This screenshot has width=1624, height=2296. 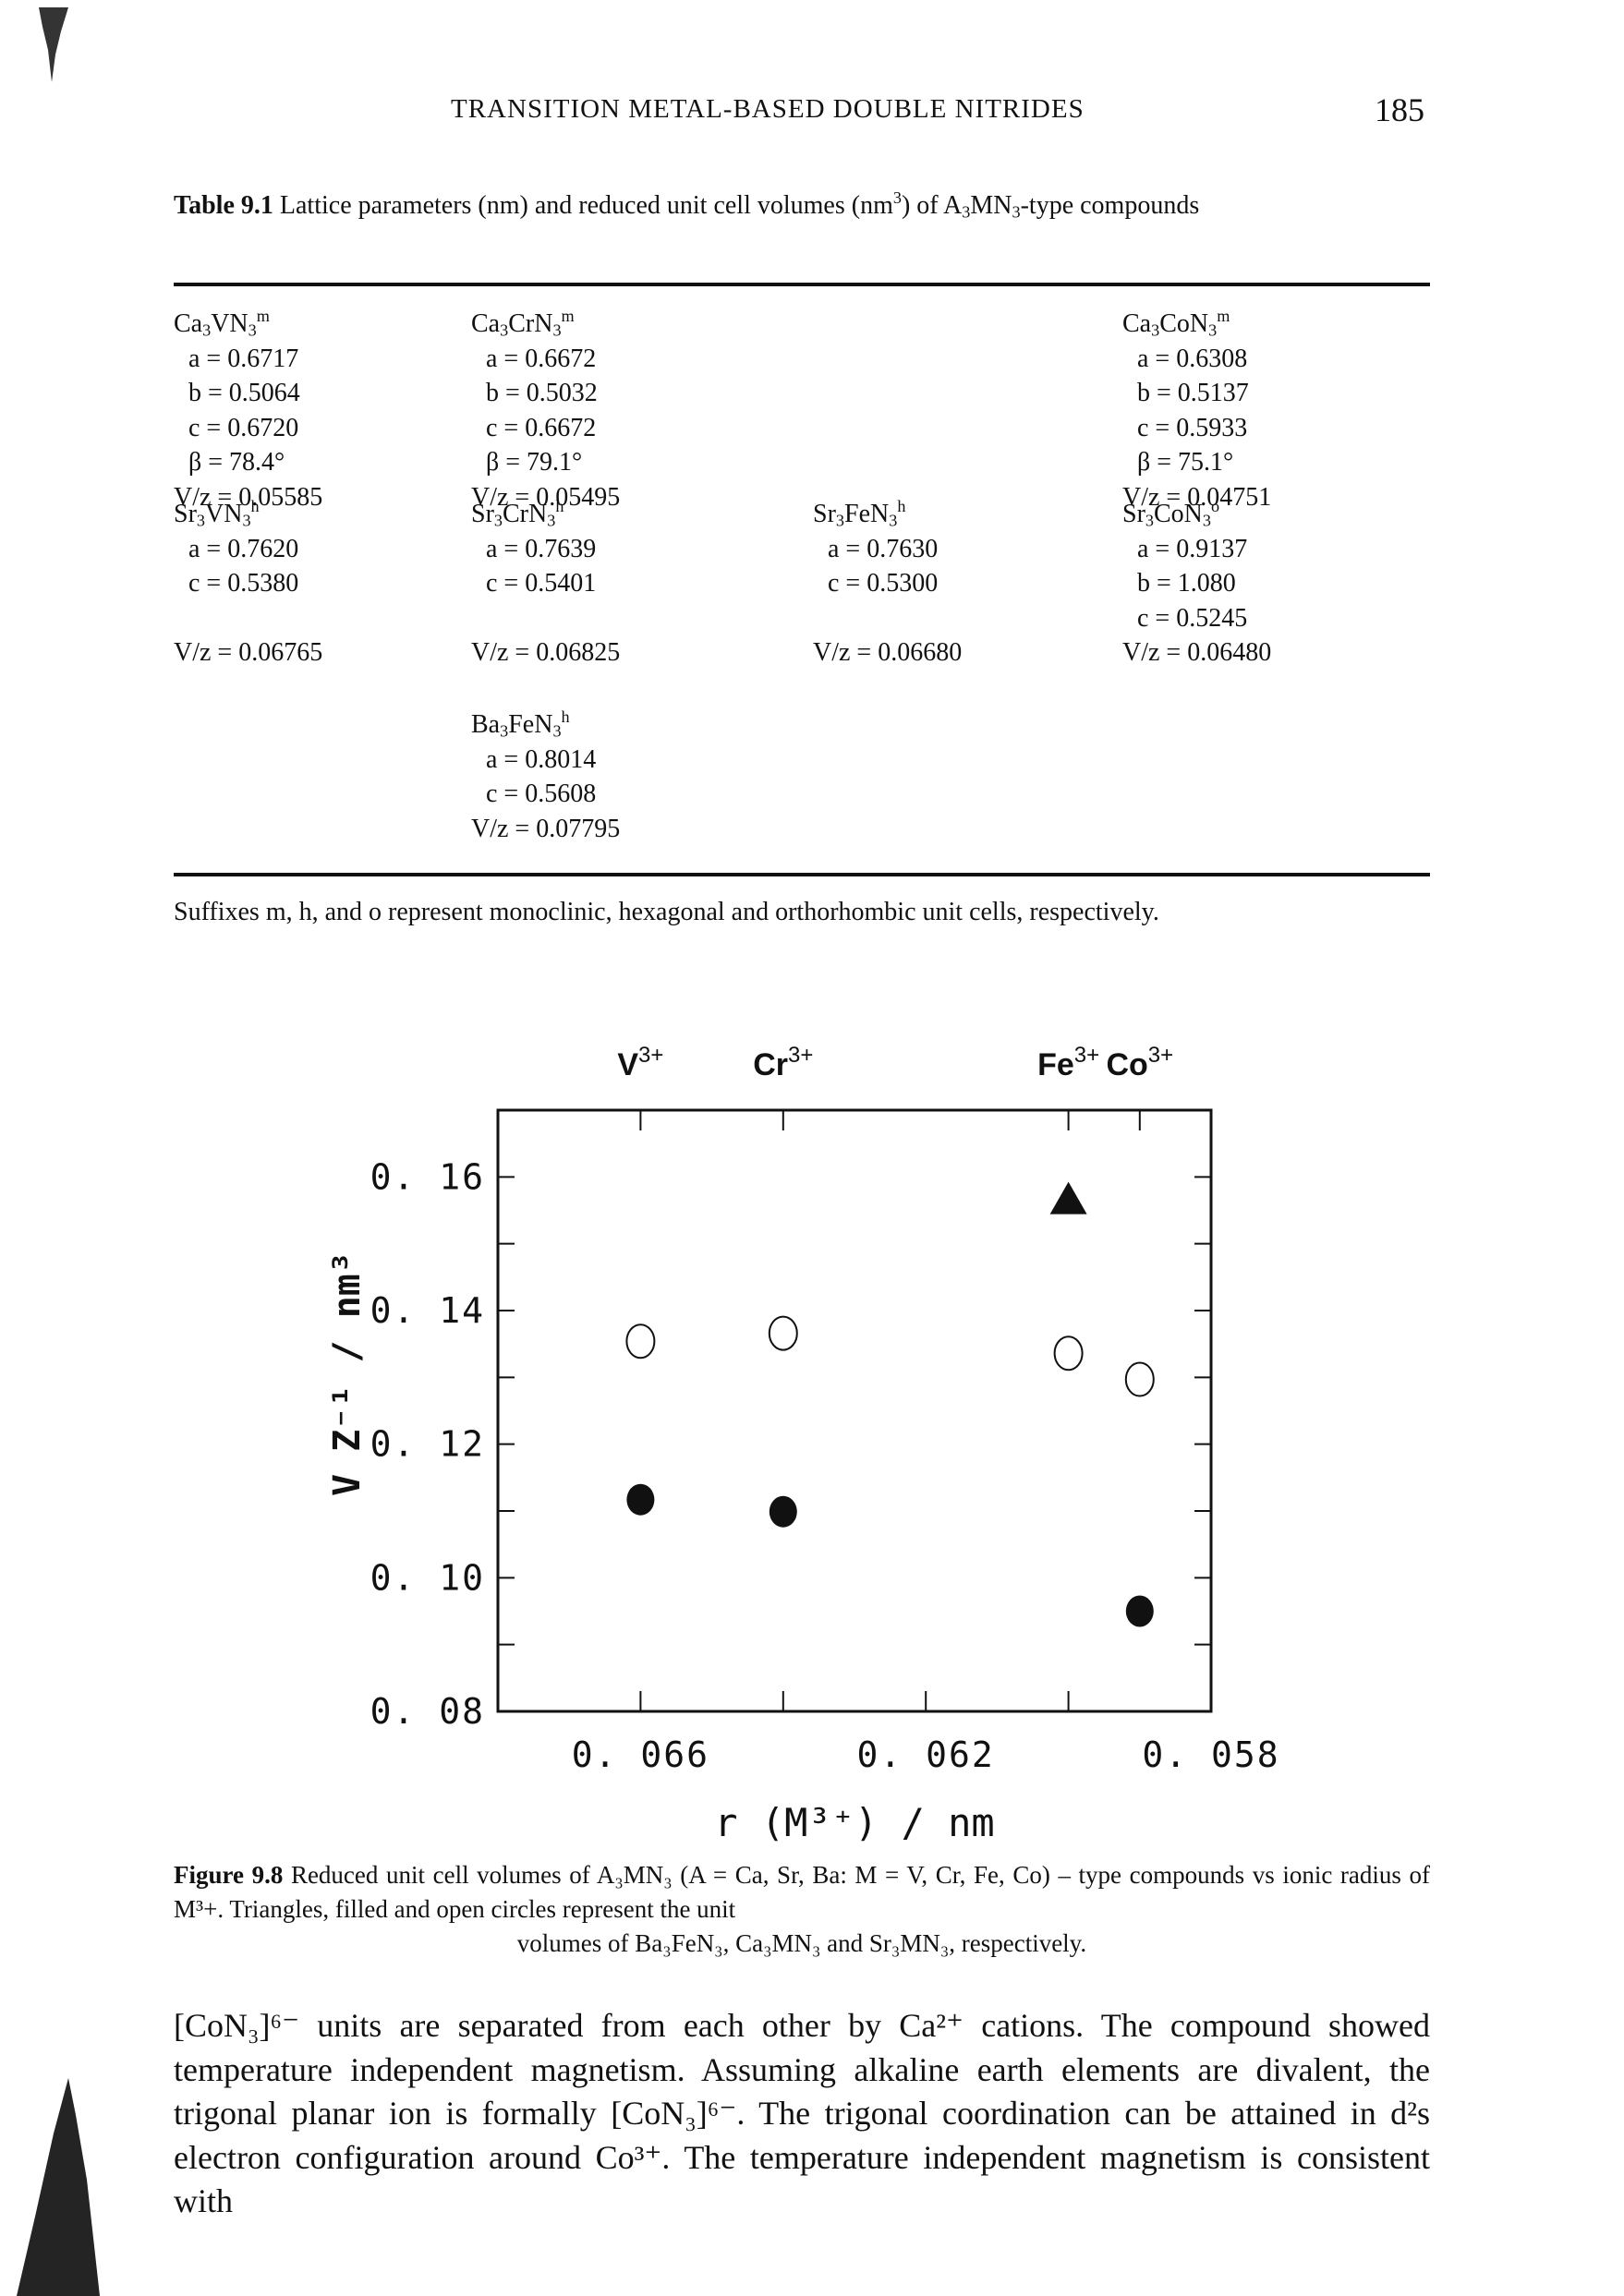 I want to click on lattice-parameter: β = 75.1°, so click(x=1185, y=463).